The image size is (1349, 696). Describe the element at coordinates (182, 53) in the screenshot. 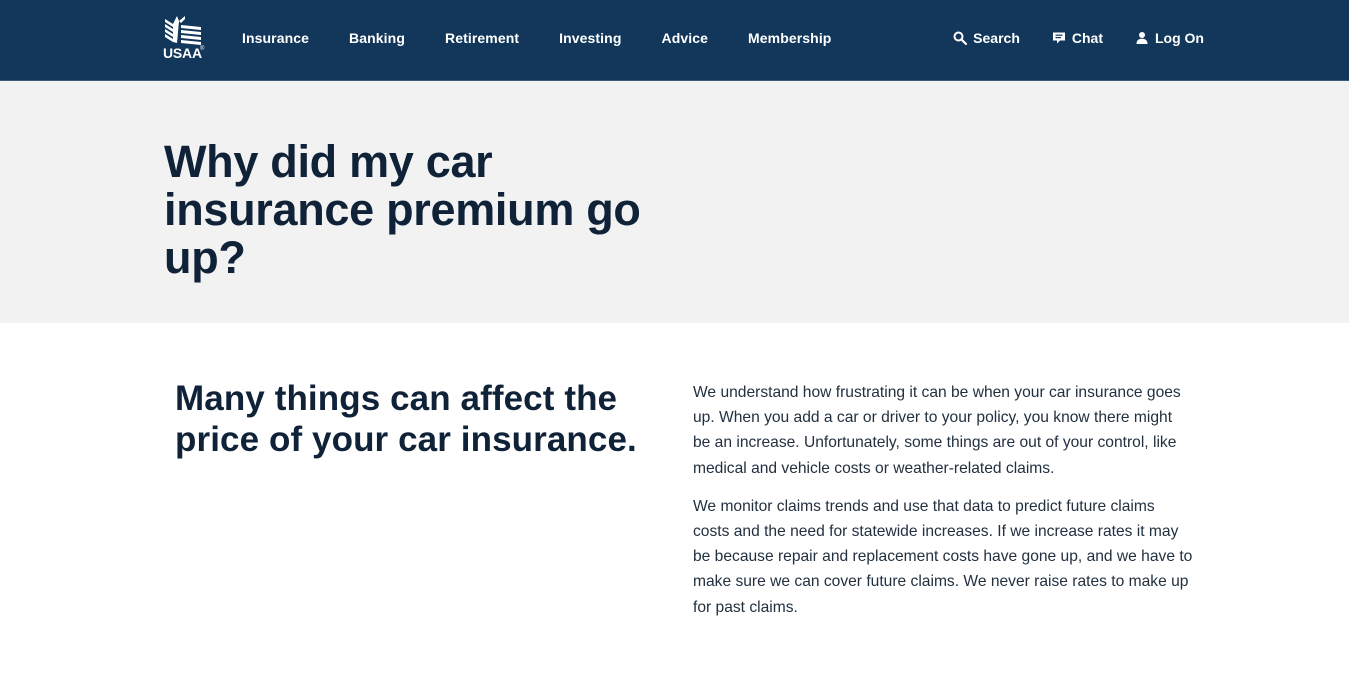

I see `logo-text: USAA` at that location.